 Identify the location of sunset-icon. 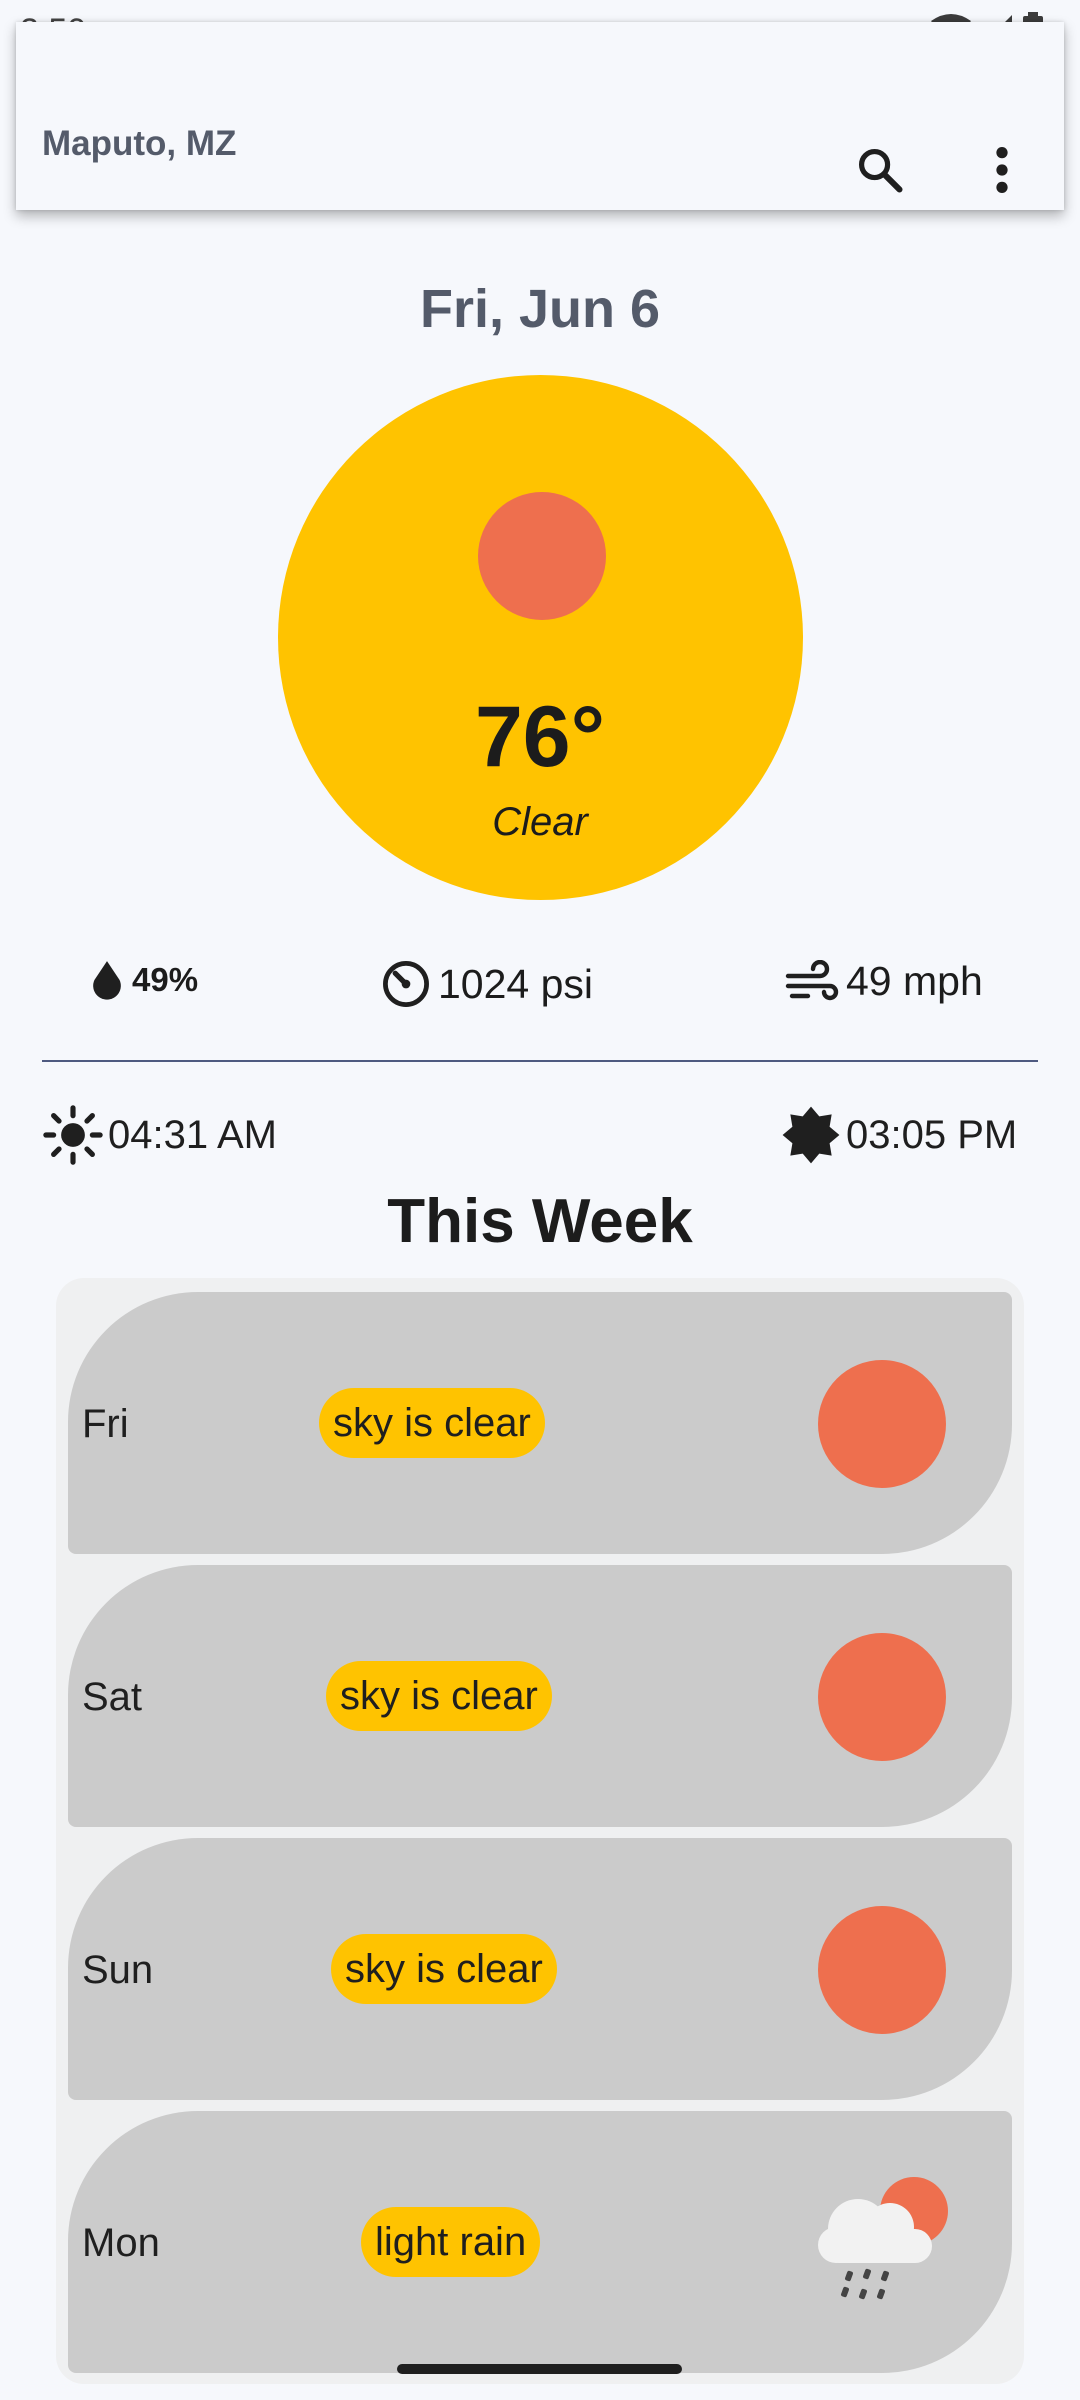
(811, 1135).